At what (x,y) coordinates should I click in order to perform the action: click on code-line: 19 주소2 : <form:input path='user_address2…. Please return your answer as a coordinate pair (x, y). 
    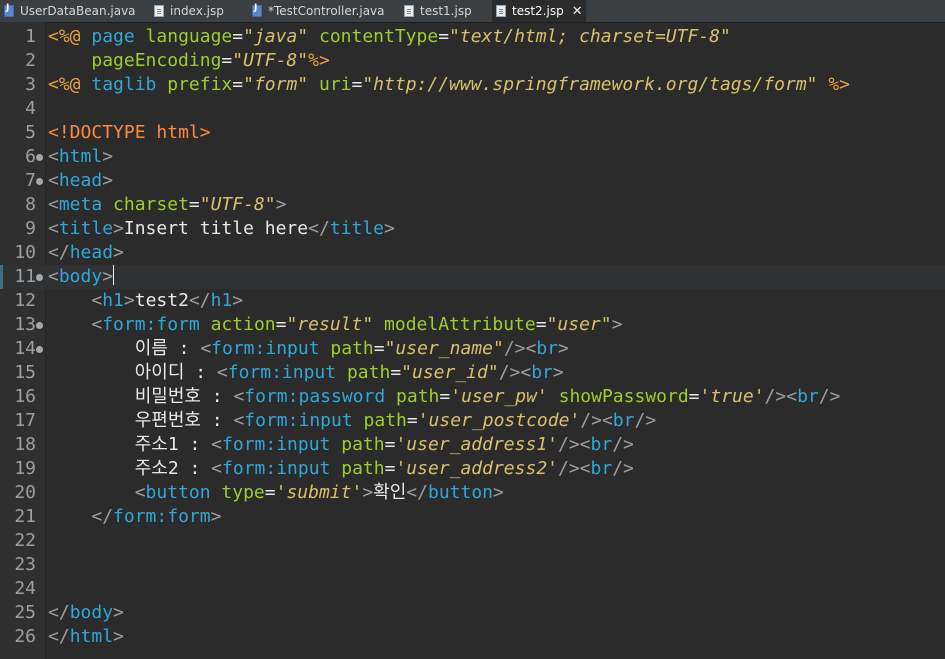
    Looking at the image, I should click on (472, 469).